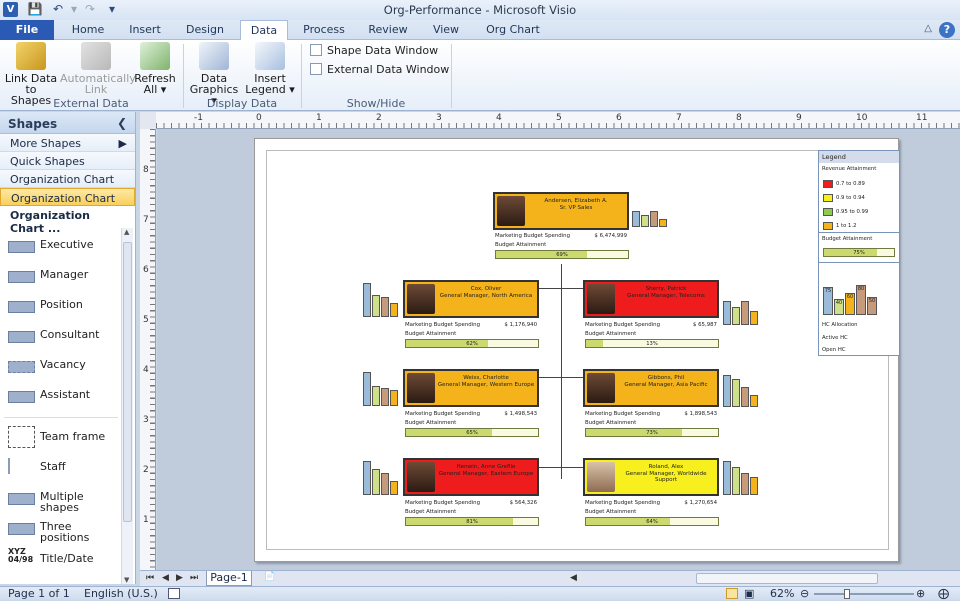  What do you see at coordinates (381, 388) in the screenshot?
I see `hc-mini-chart` at bounding box center [381, 388].